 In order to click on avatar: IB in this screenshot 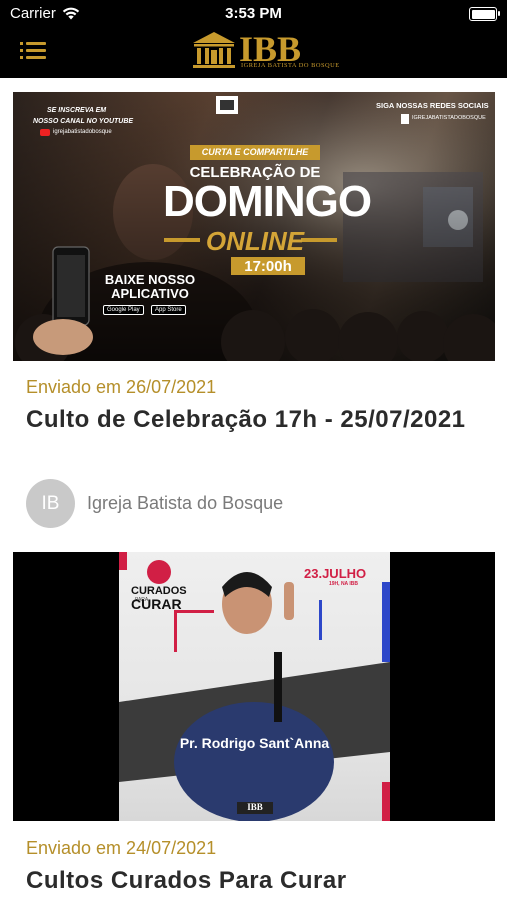, I will do `click(50, 503)`.